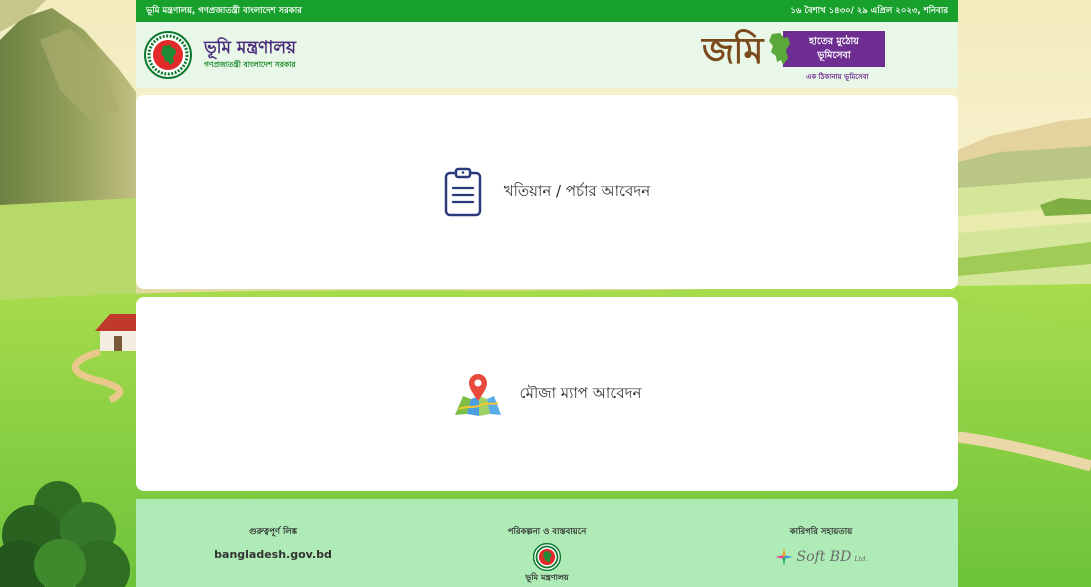  What do you see at coordinates (837, 77) in the screenshot?
I see `jomi-sub-tagline: এক ঠিকানায় ভূমিসেবা` at bounding box center [837, 77].